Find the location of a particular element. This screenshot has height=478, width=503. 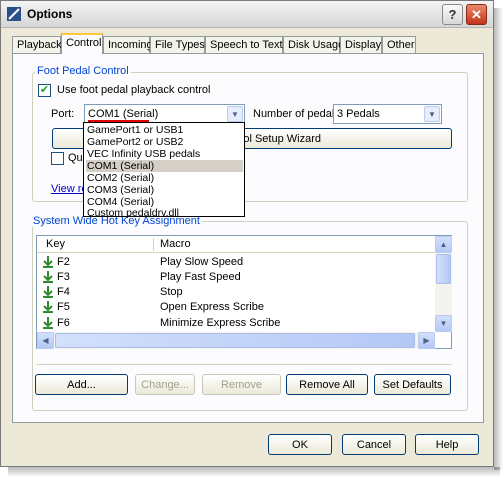

tab-display: Display is located at coordinates (361, 44).